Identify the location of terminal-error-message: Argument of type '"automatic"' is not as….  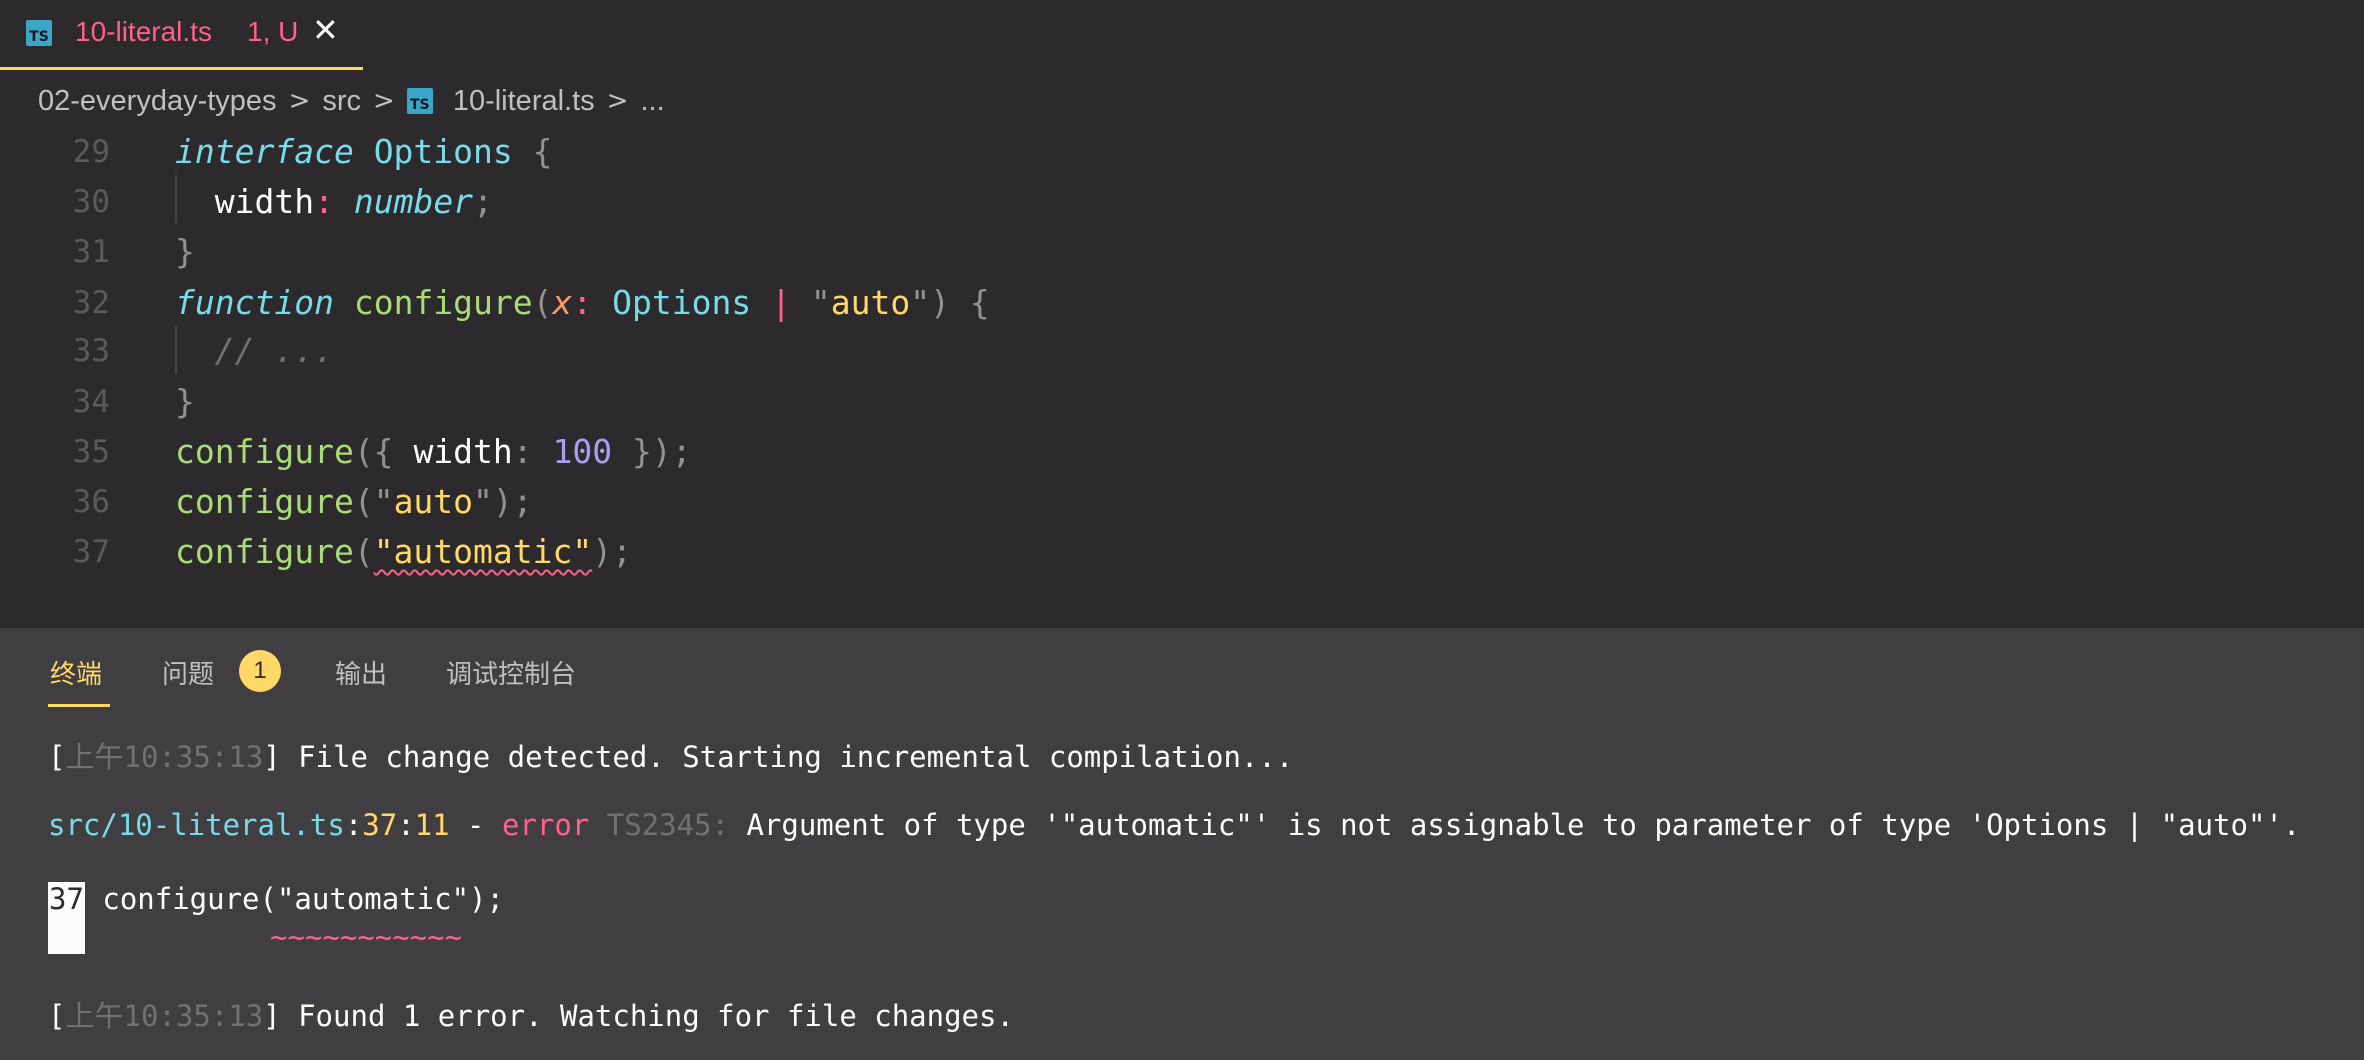
(1514, 825).